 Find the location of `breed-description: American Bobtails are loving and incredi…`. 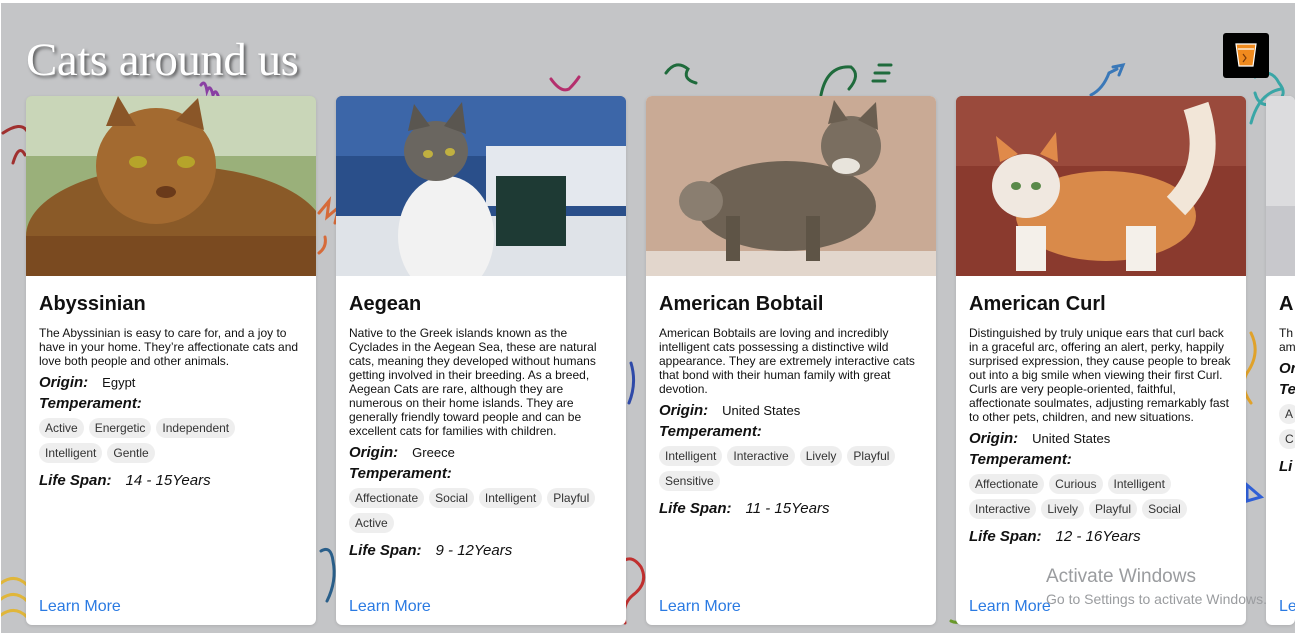

breed-description: American Bobtails are loving and incredi… is located at coordinates (787, 361).